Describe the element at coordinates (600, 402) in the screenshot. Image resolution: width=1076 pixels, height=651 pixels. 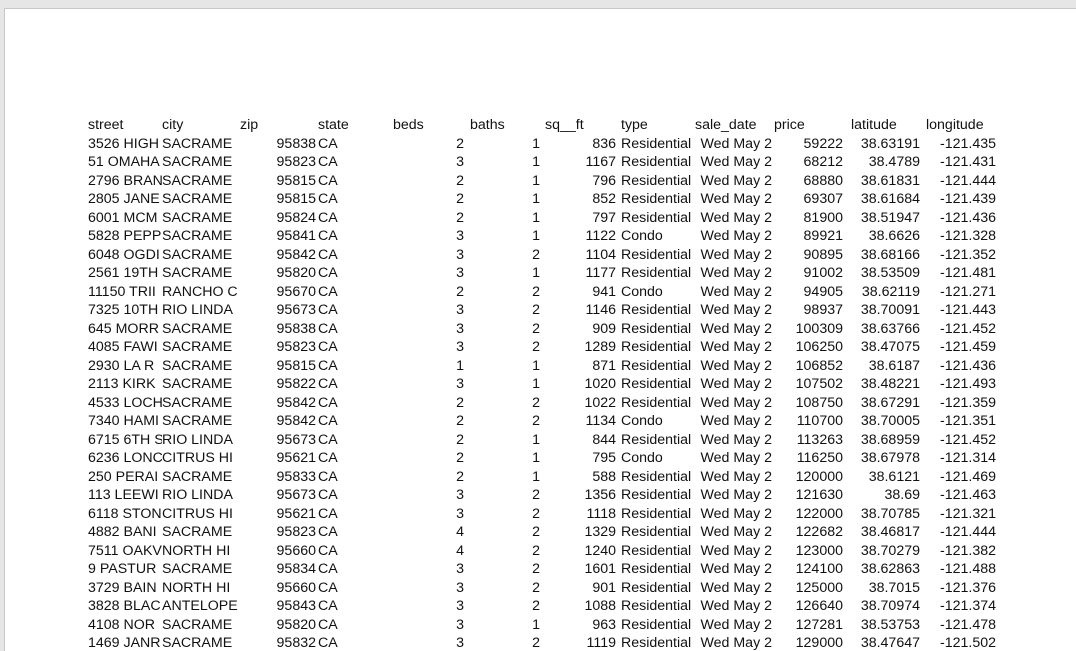
I see `table-cell: 1022` at that location.